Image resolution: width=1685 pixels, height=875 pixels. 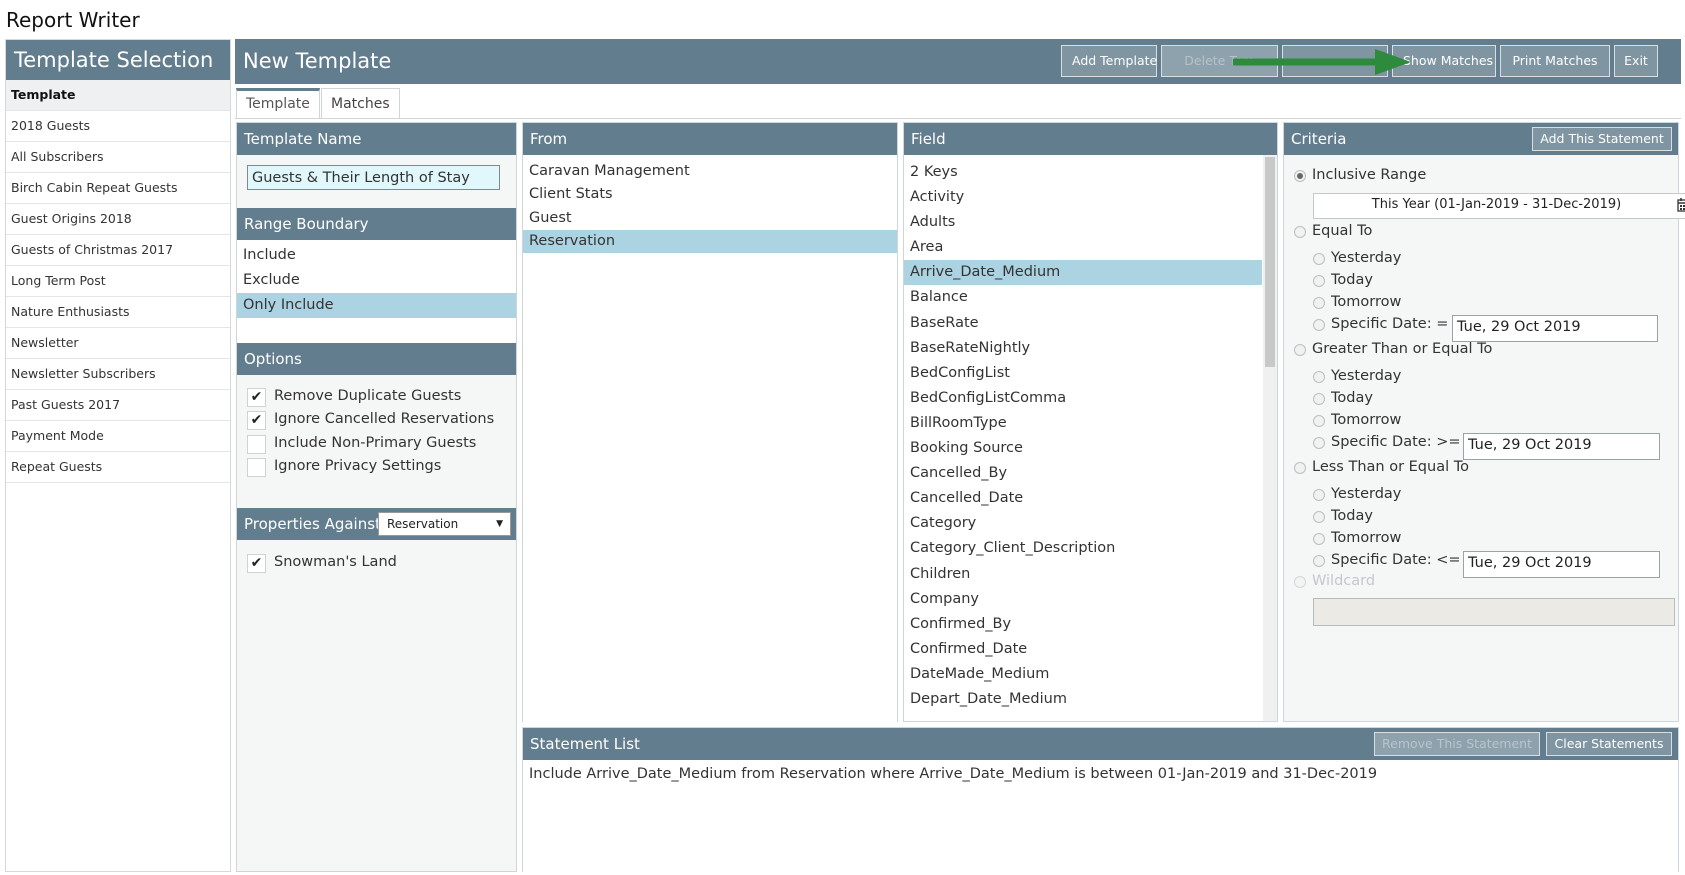 I want to click on range-option-only-include: Only Include, so click(x=376, y=305).